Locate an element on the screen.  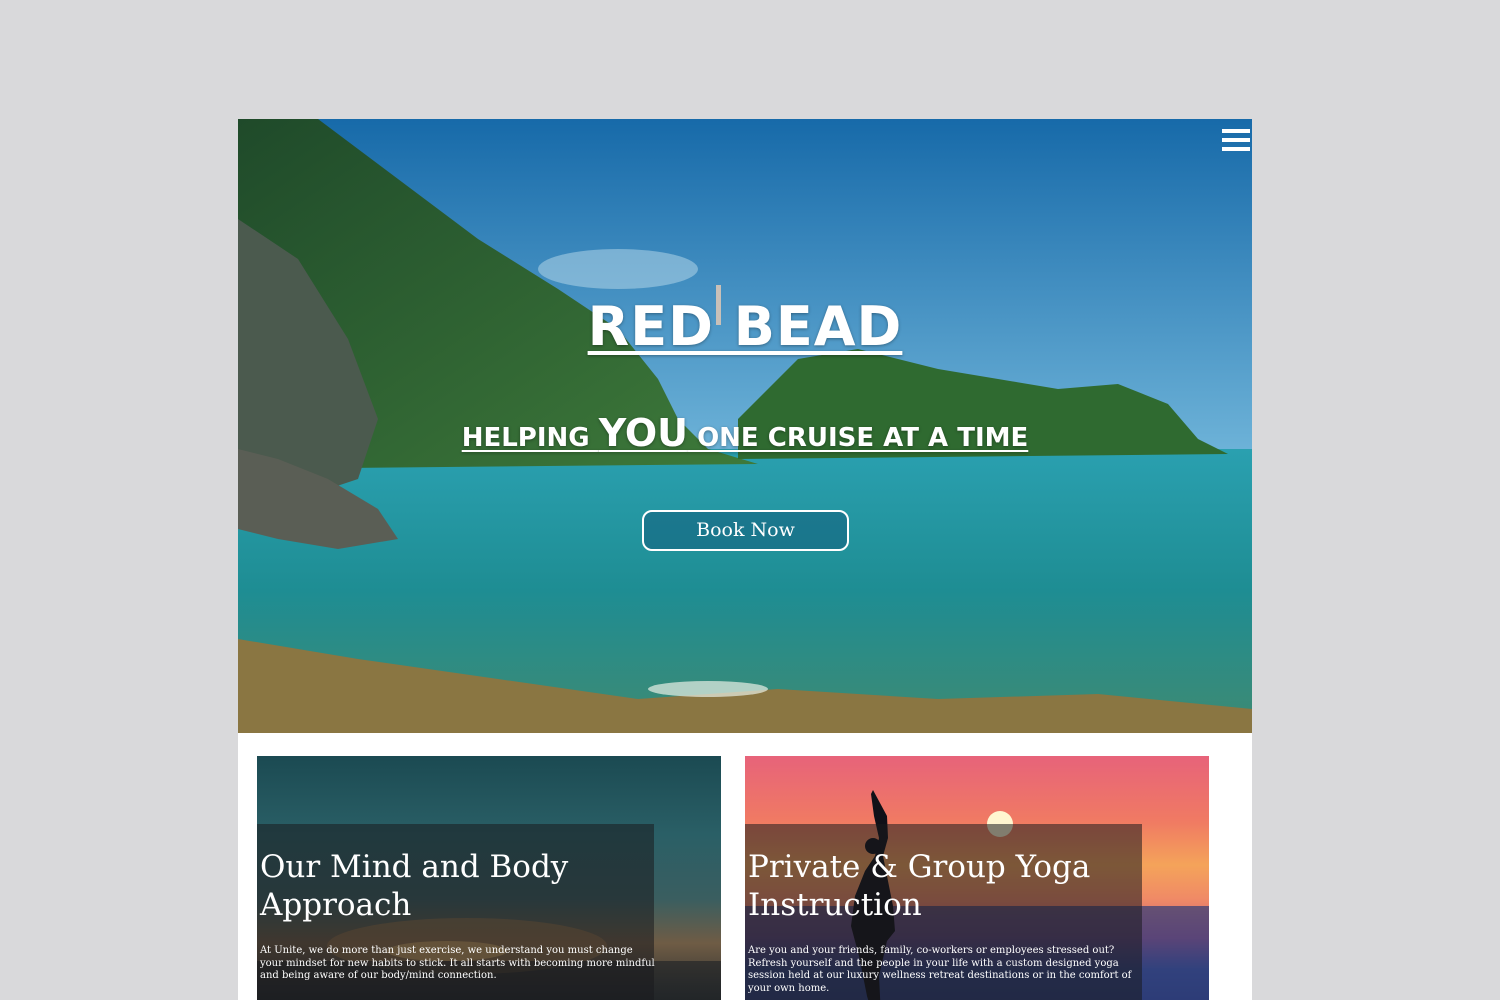
tagline-emphasis: YOU is located at coordinates (643, 433).